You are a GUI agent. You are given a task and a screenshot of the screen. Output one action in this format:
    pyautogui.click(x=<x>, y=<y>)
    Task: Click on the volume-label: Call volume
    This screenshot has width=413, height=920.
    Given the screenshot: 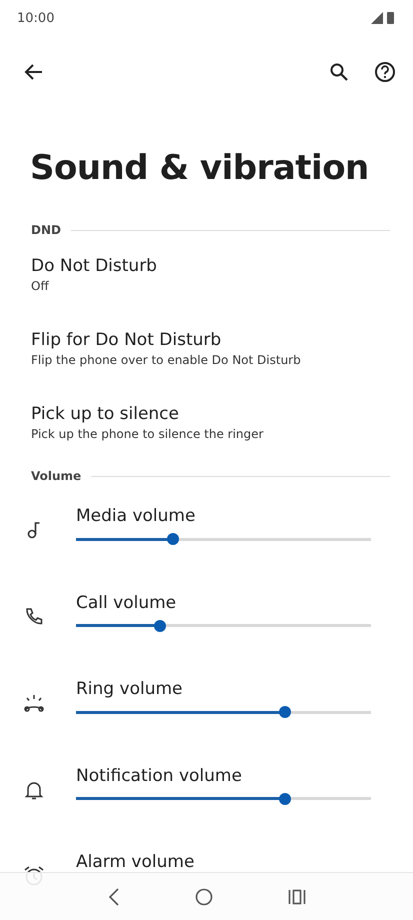 What is the action you would take?
    pyautogui.click(x=127, y=603)
    